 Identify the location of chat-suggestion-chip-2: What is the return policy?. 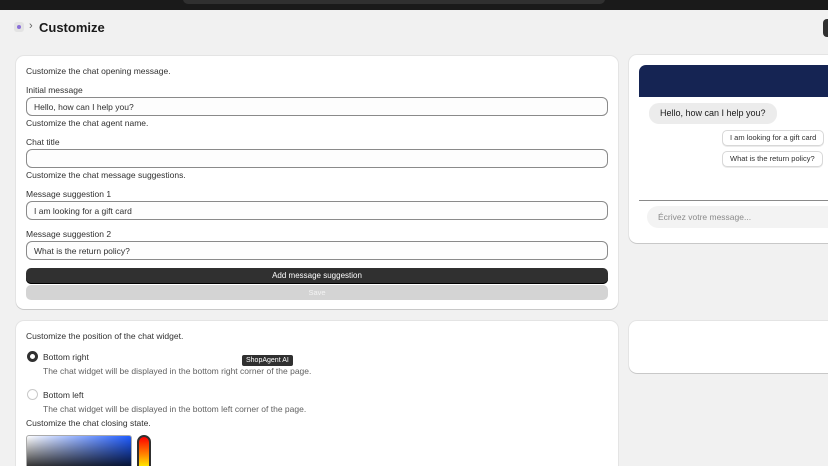
(772, 159).